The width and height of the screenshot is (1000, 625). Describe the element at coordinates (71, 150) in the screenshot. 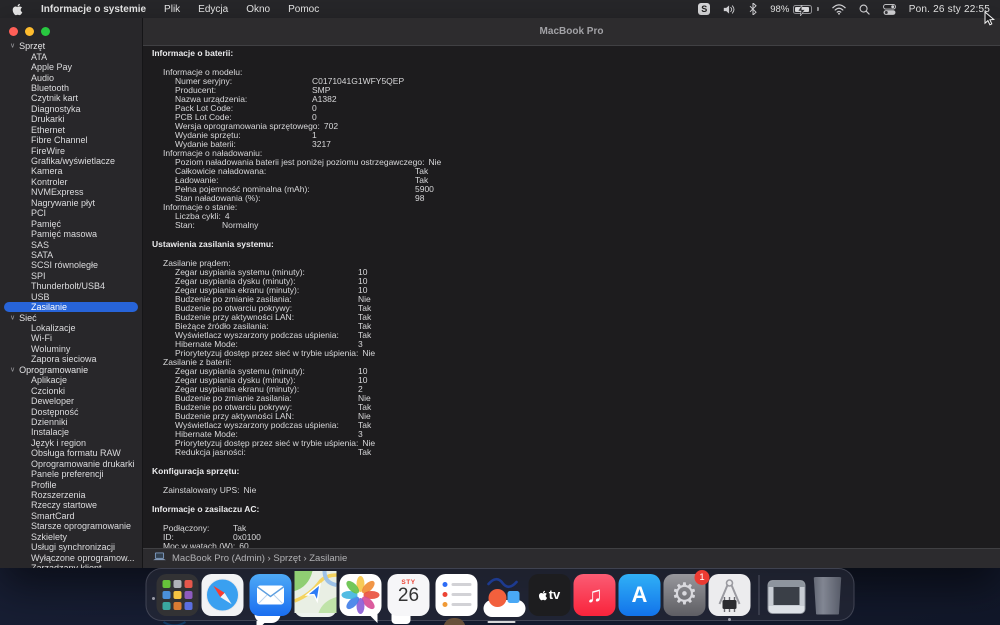

I see `sidebar-item-firewire: FireWire` at that location.